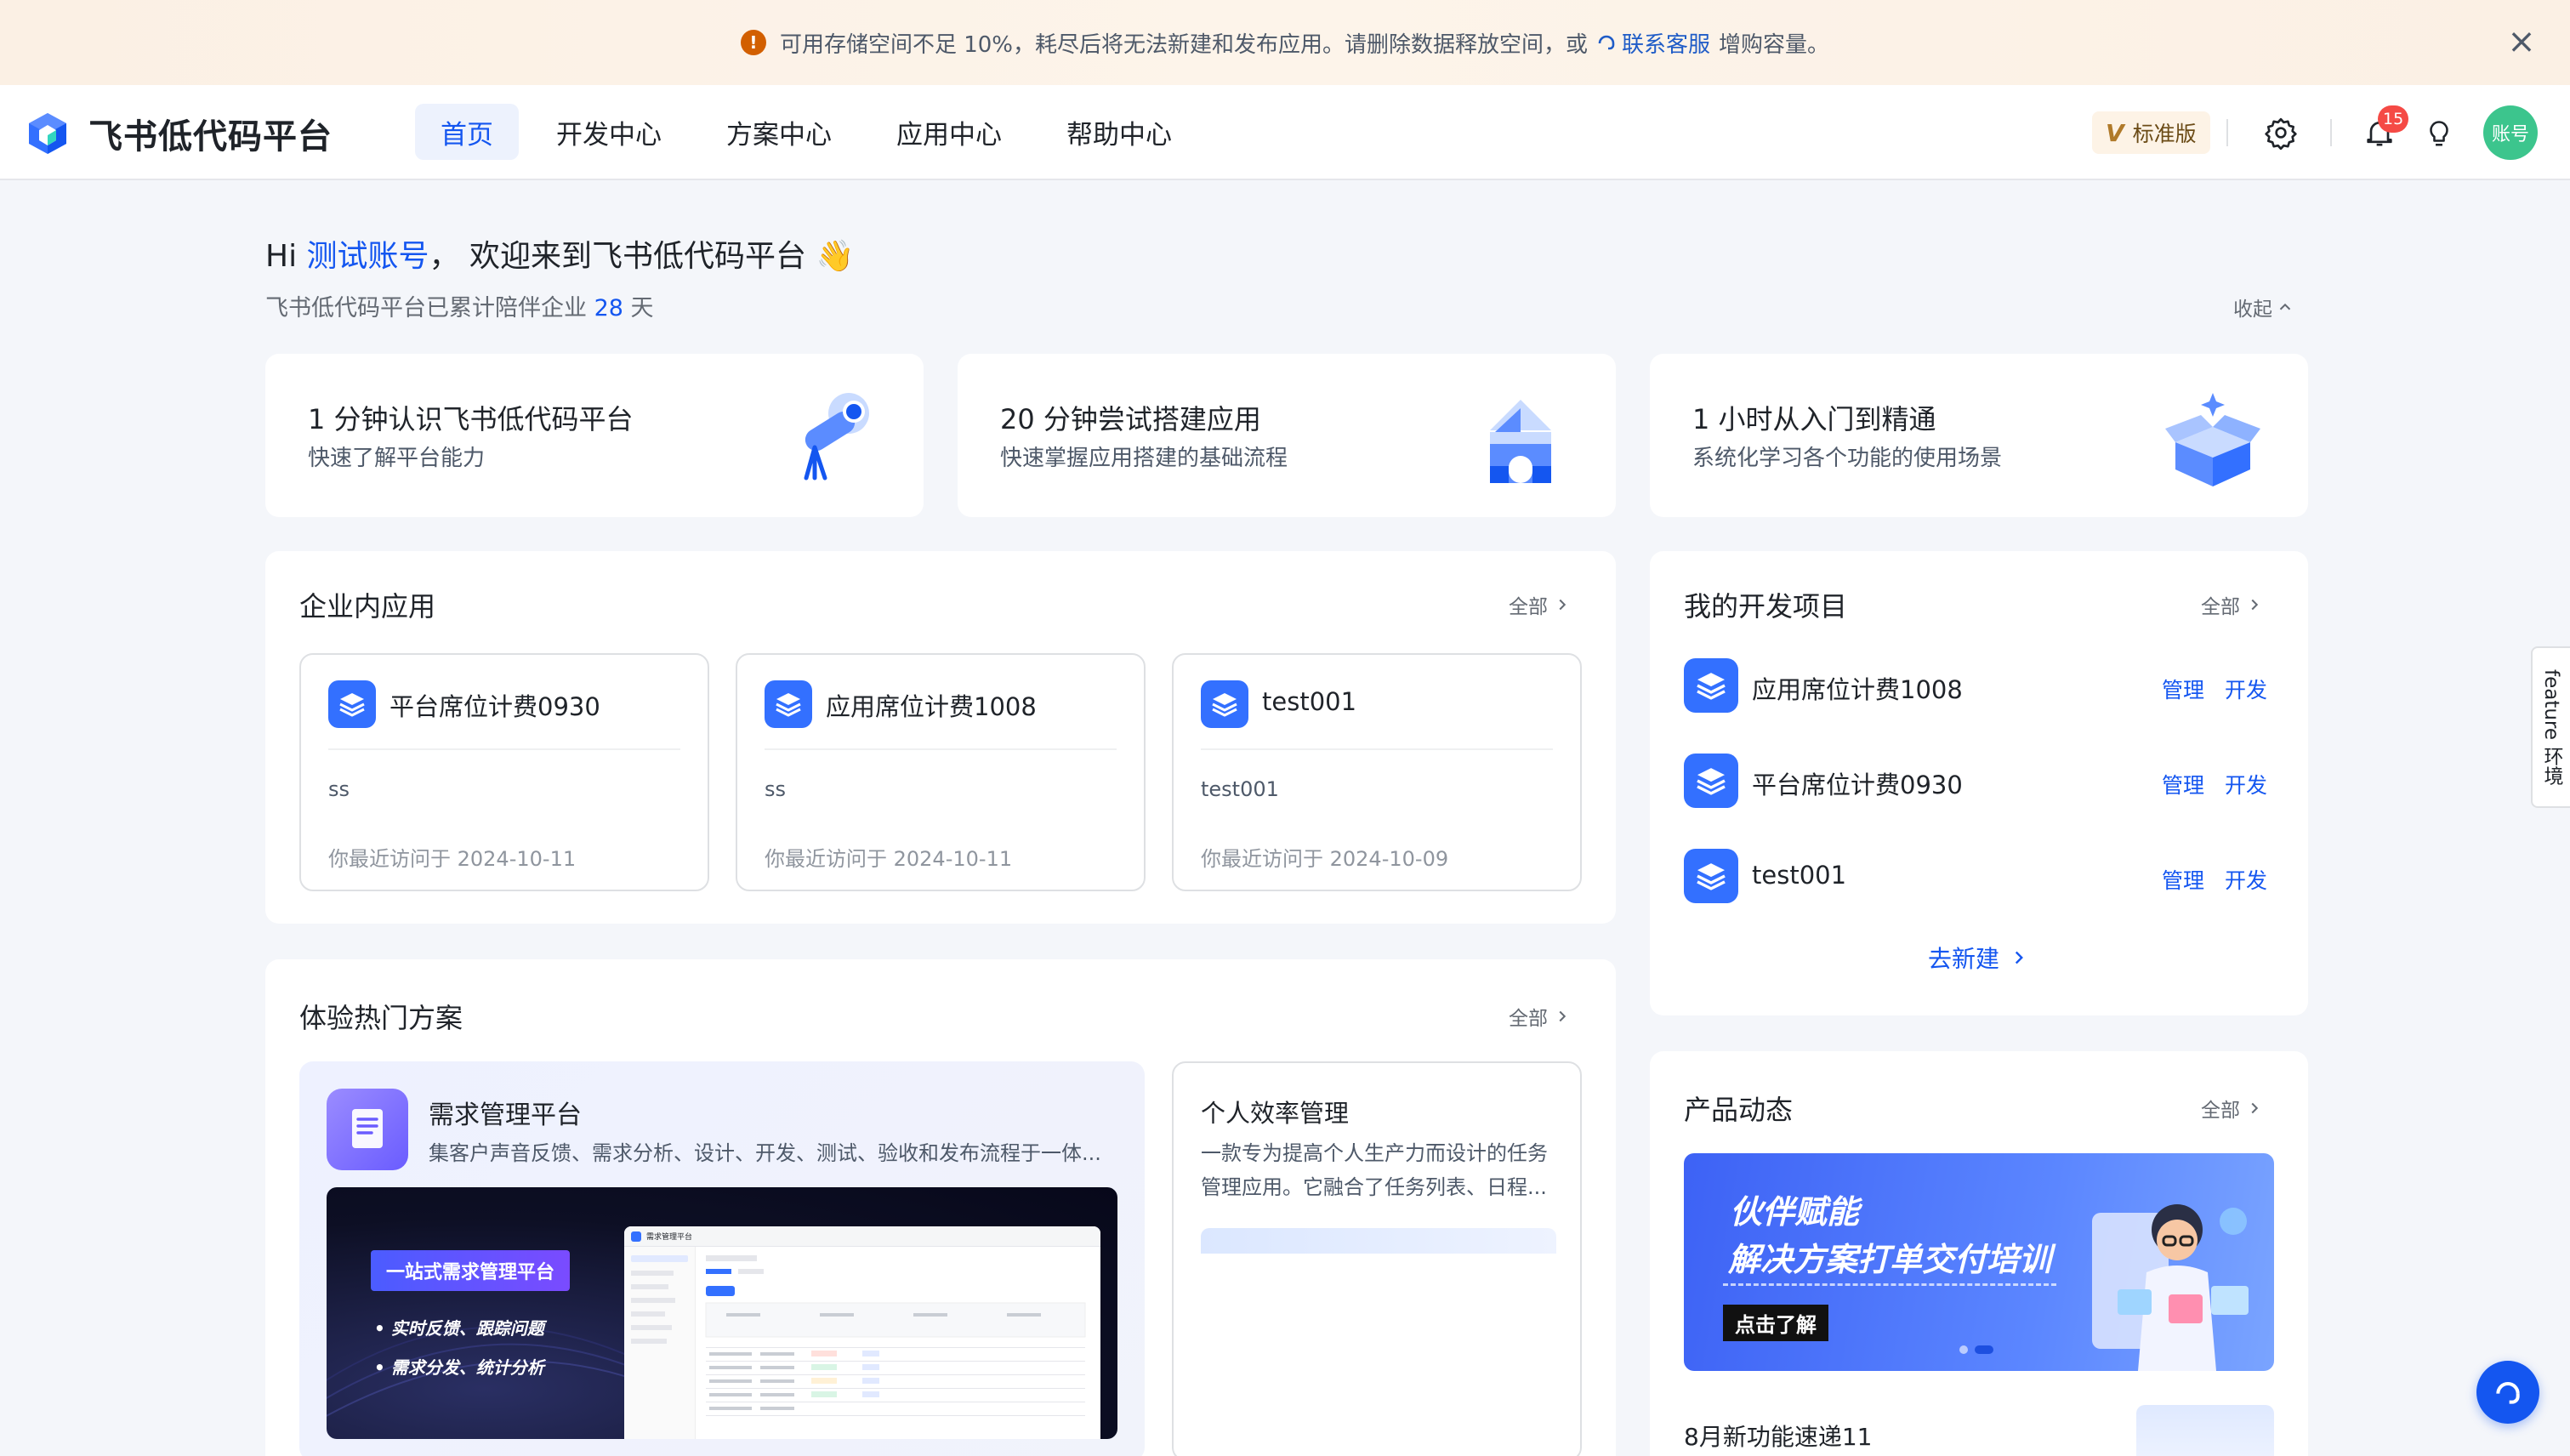 The height and width of the screenshot is (1456, 2570). What do you see at coordinates (1979, 435) in the screenshot?
I see `guide-card-1hour: 1 小时从入门到精通 系统化学习各个功能的使用场景` at bounding box center [1979, 435].